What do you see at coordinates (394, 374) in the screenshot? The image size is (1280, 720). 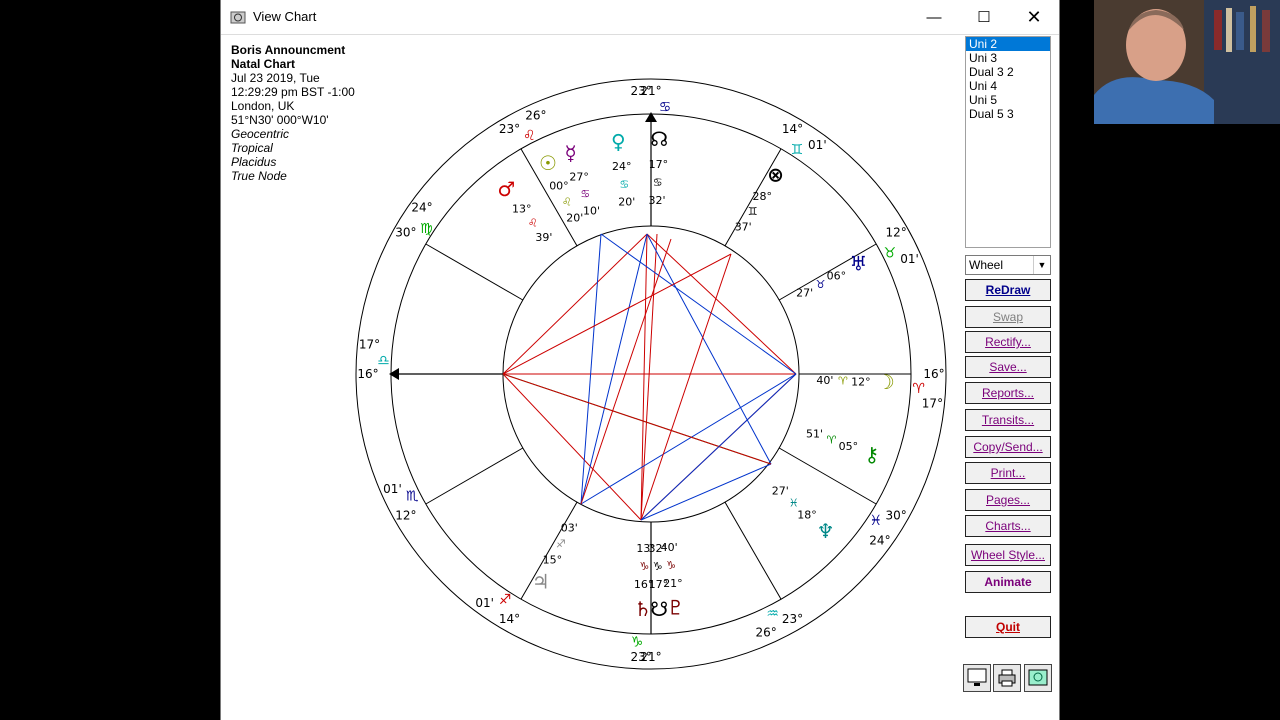 I see `ascendant-arrow-icon` at bounding box center [394, 374].